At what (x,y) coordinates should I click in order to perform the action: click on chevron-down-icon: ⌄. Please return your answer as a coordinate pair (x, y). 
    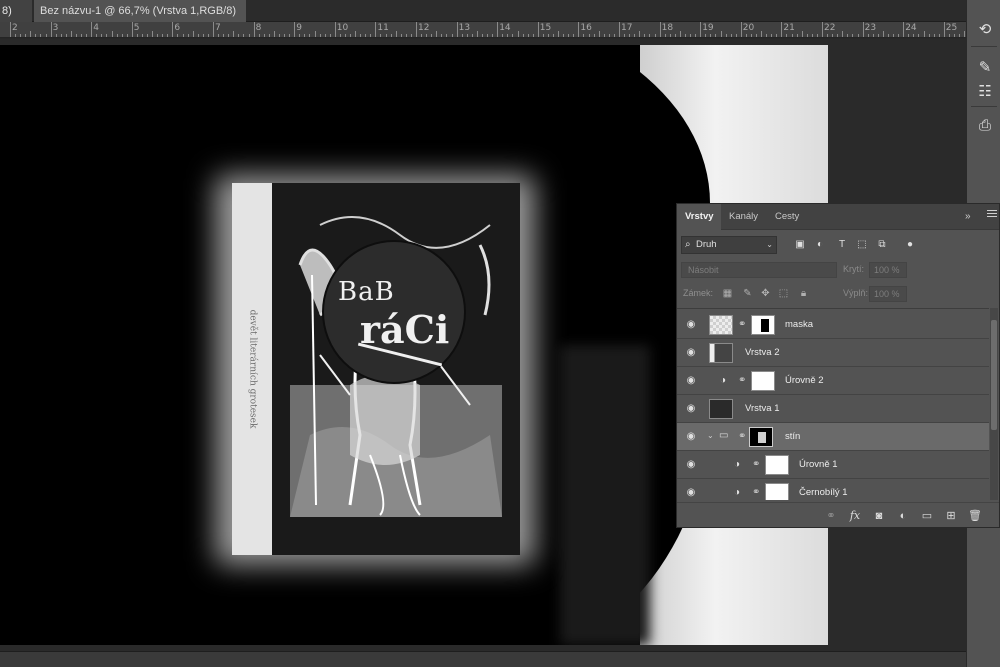
    Looking at the image, I should click on (710, 435).